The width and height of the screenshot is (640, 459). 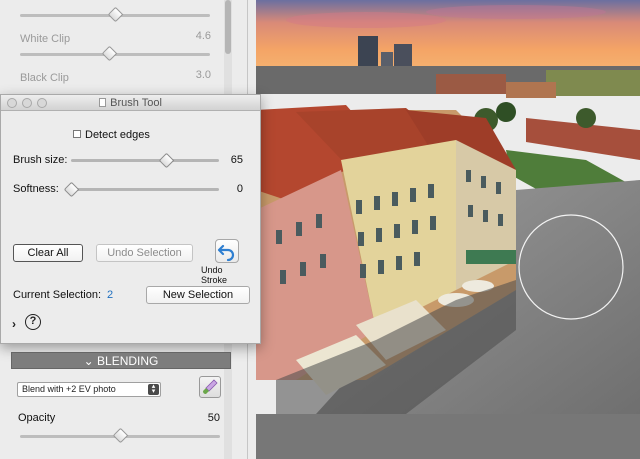 I want to click on undo-selection-button: Undo Selection, so click(x=144, y=253).